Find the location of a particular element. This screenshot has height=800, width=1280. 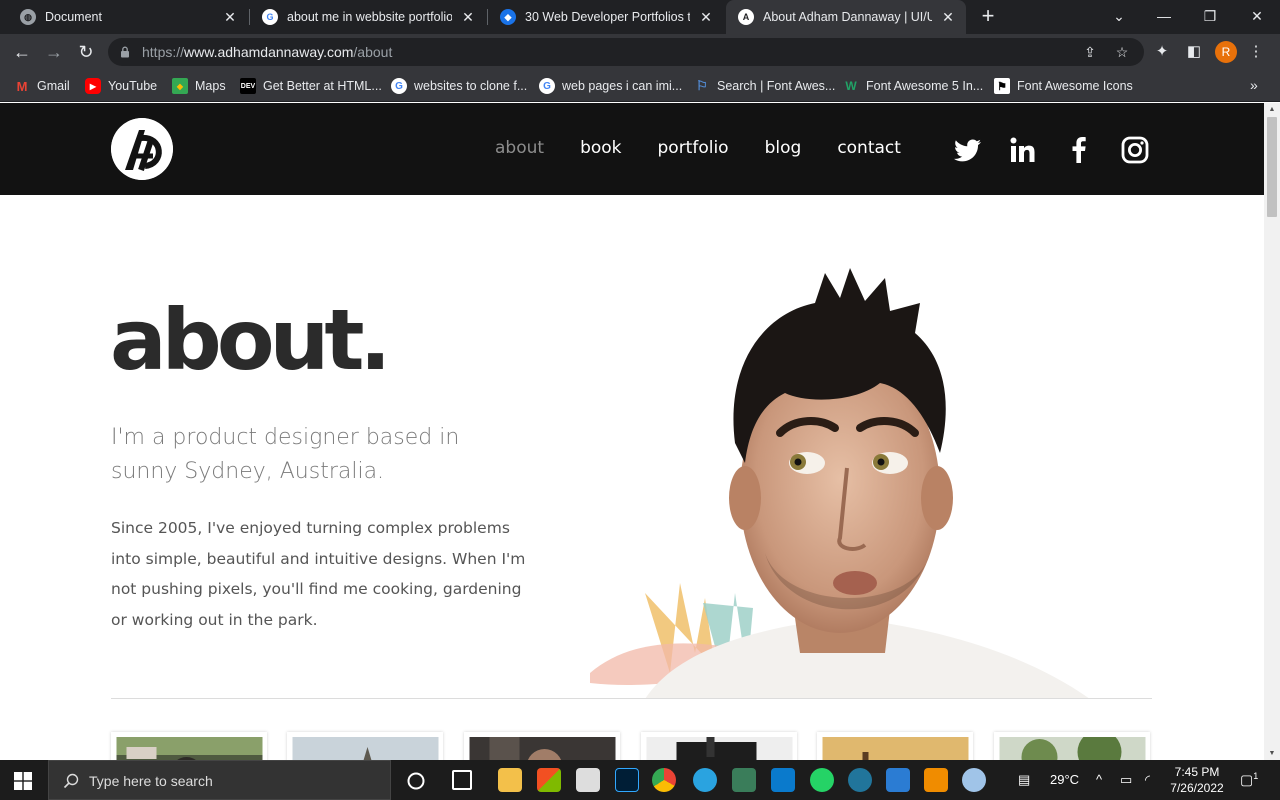

hostinger-icon: ◆ is located at coordinates (508, 17).